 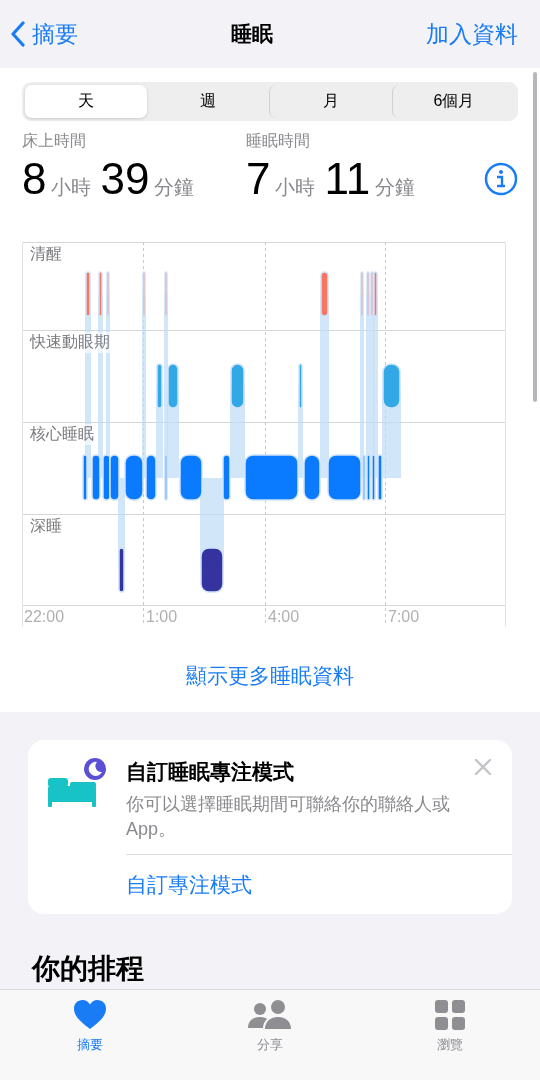 I want to click on time-label: 22:00, so click(x=44, y=617).